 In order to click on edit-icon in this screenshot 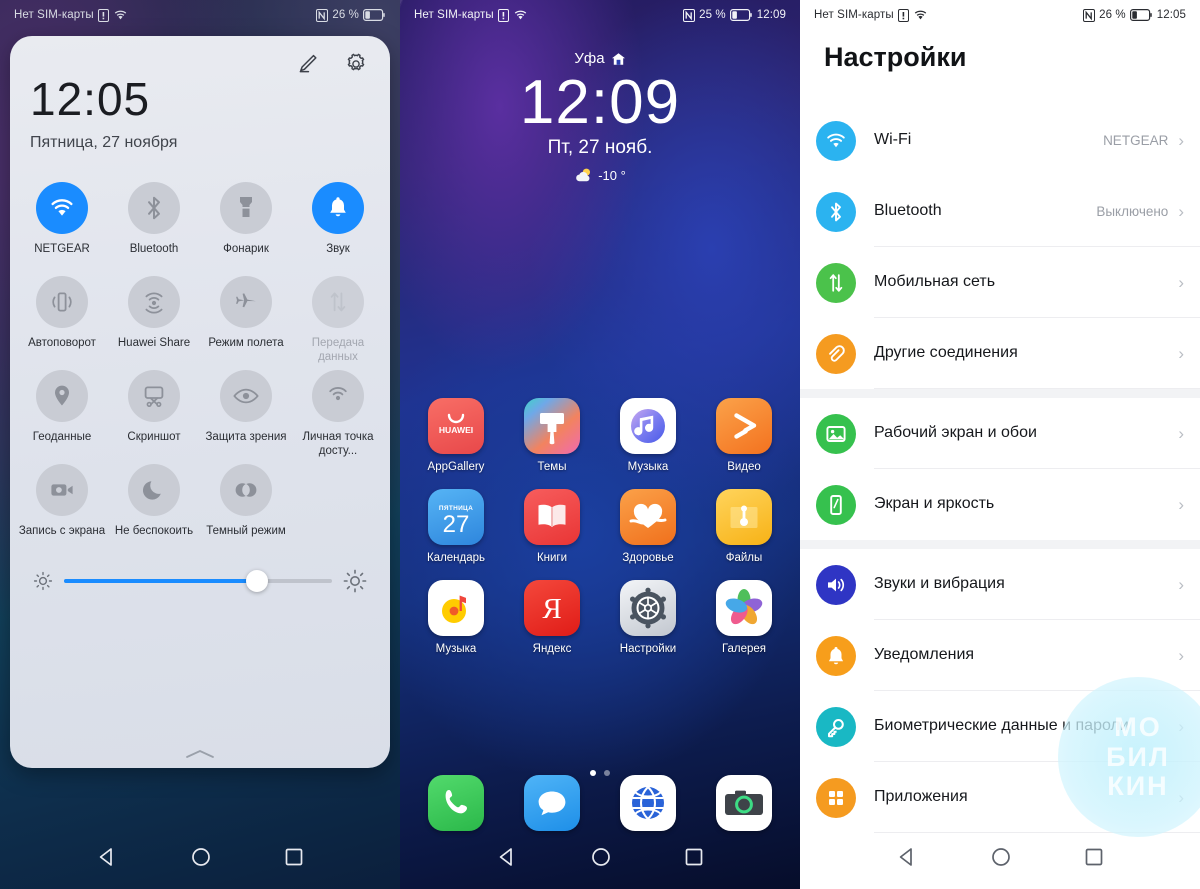, I will do `click(306, 64)`.